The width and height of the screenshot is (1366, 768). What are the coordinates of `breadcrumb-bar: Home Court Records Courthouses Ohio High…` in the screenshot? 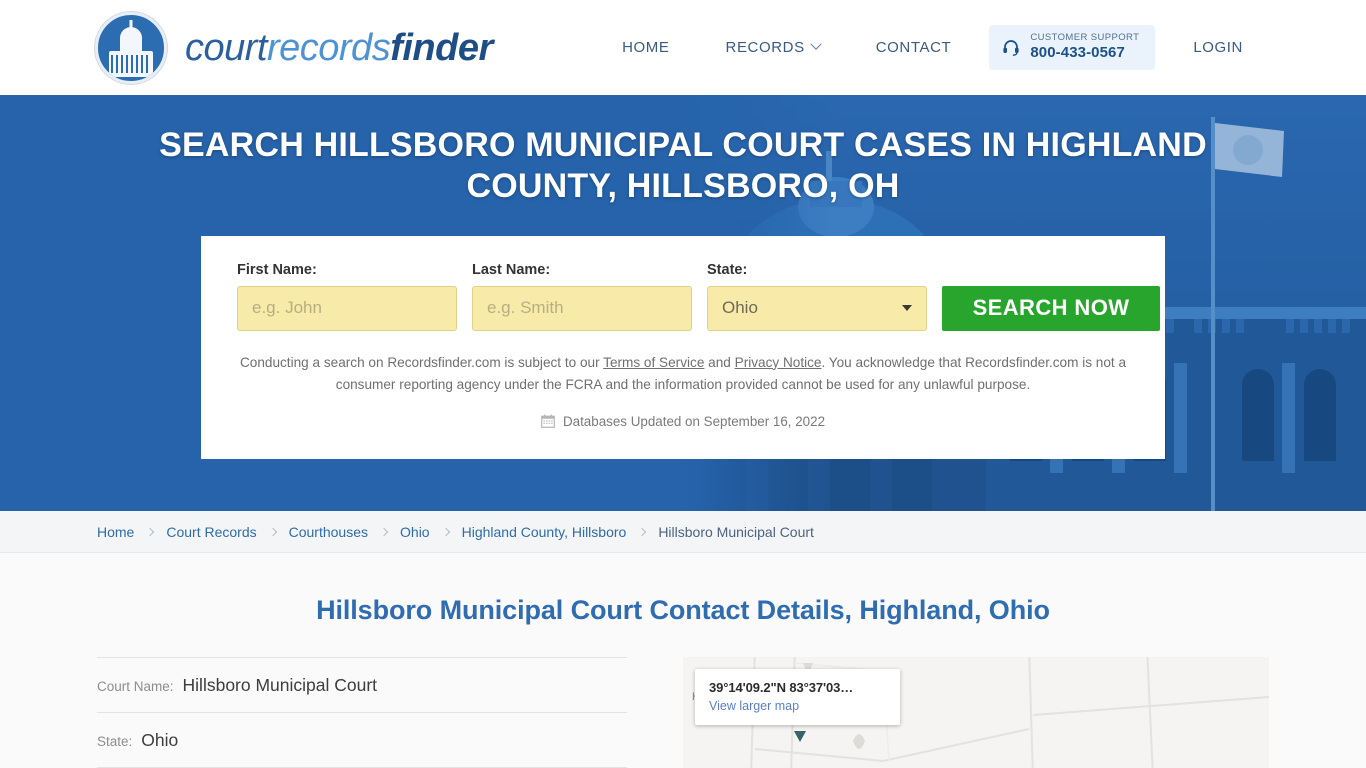 It's located at (683, 532).